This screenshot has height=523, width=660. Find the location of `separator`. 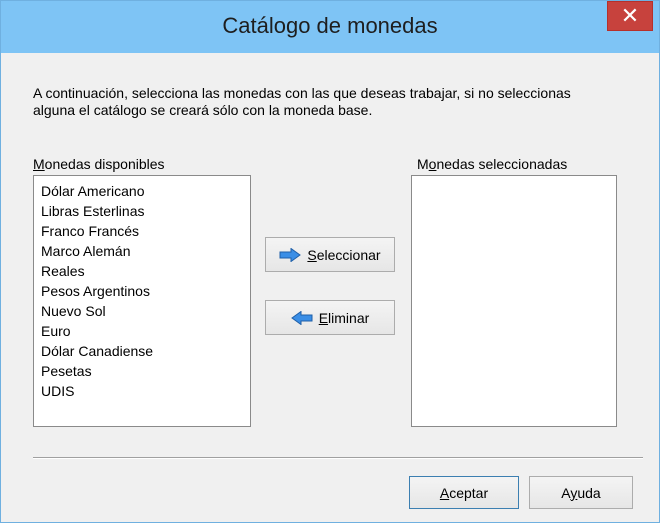

separator is located at coordinates (338, 458).